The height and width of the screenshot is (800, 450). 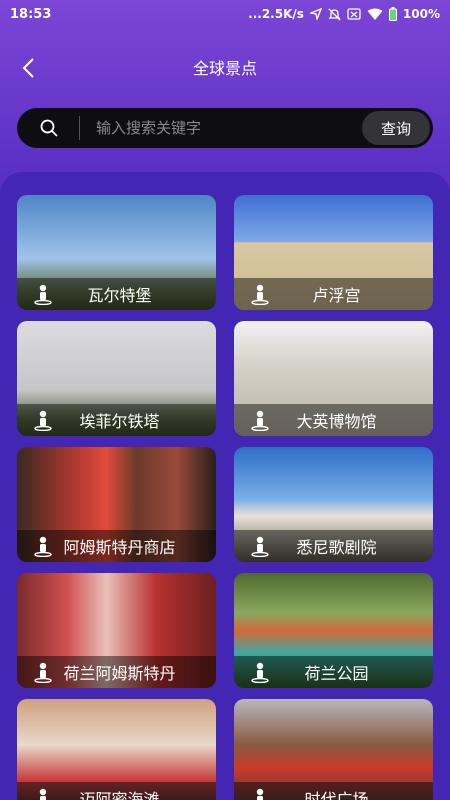 What do you see at coordinates (354, 14) in the screenshot?
I see `sim-icon` at bounding box center [354, 14].